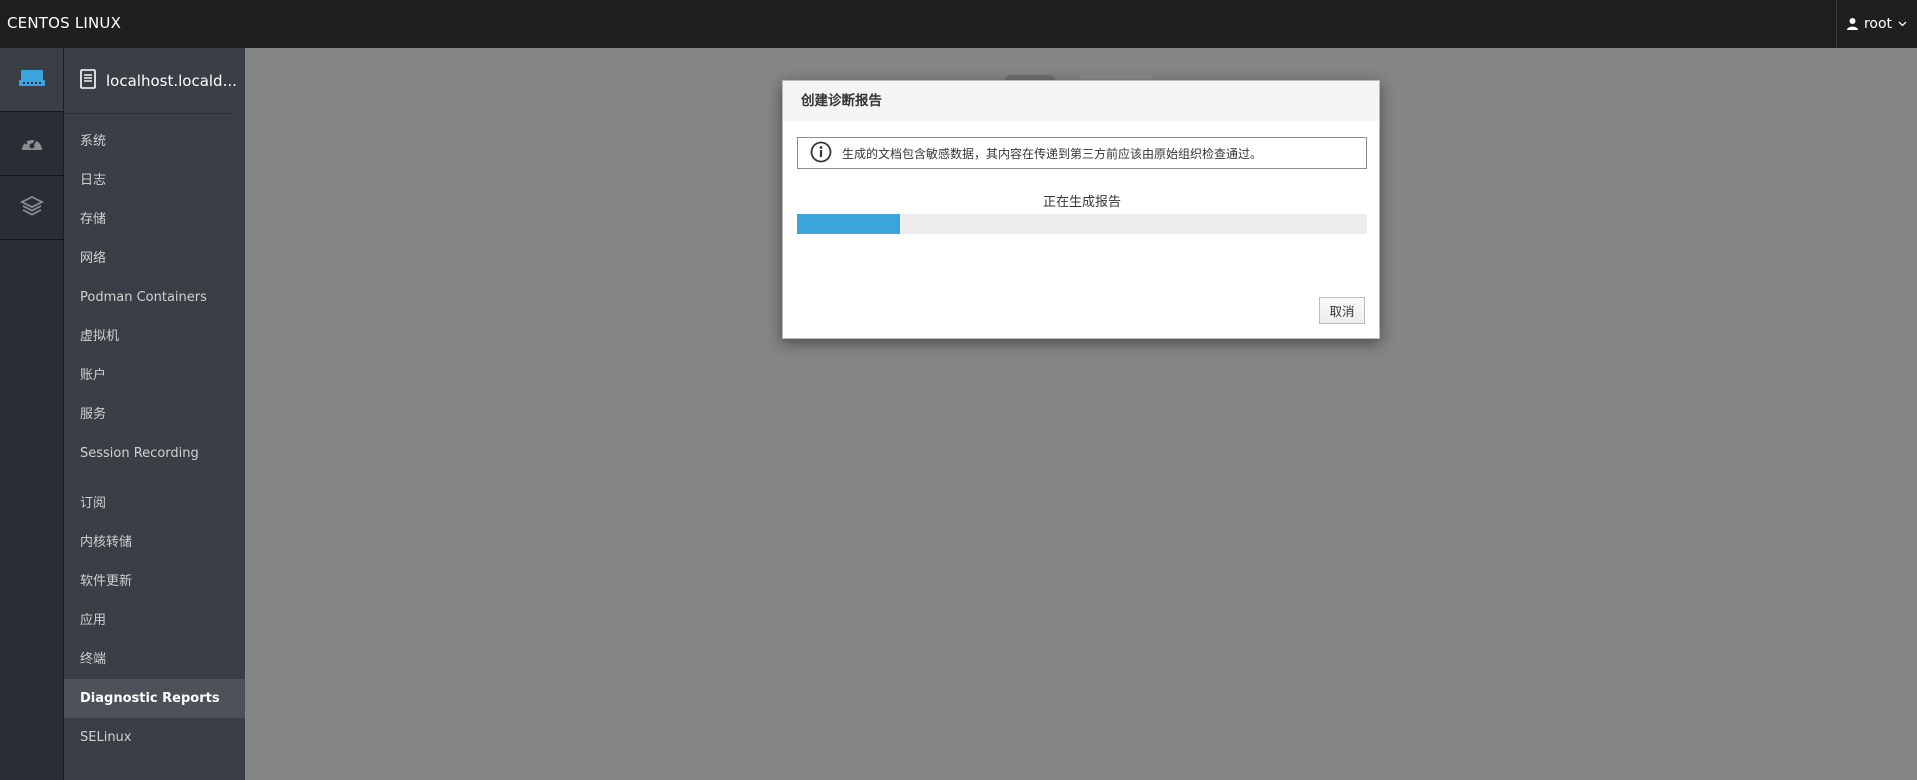  What do you see at coordinates (154, 659) in the screenshot?
I see `nav-item-terminal: 终端` at bounding box center [154, 659].